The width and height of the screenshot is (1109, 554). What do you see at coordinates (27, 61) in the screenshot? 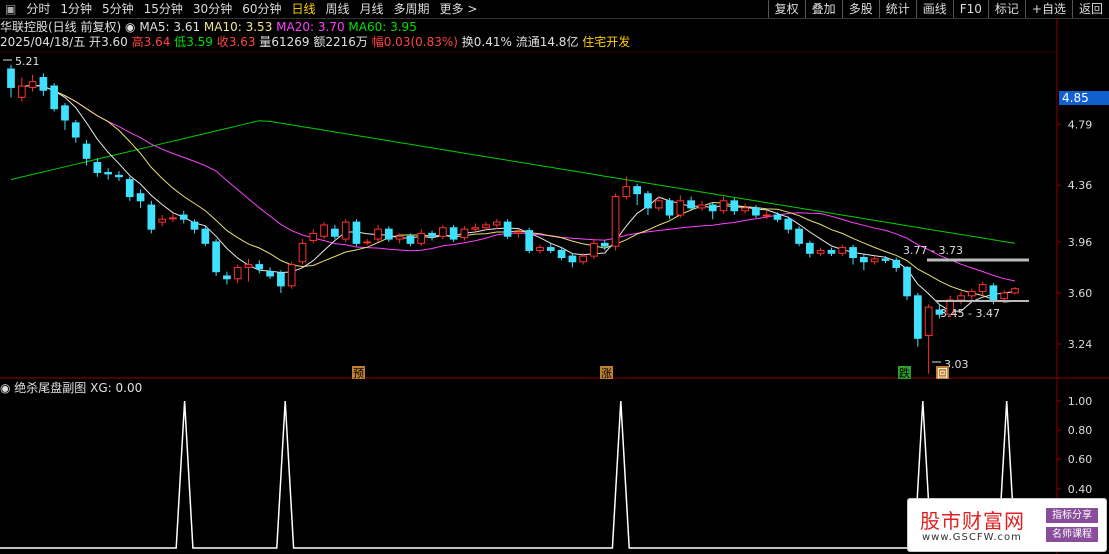
I see `top-price-label: 5.21` at bounding box center [27, 61].